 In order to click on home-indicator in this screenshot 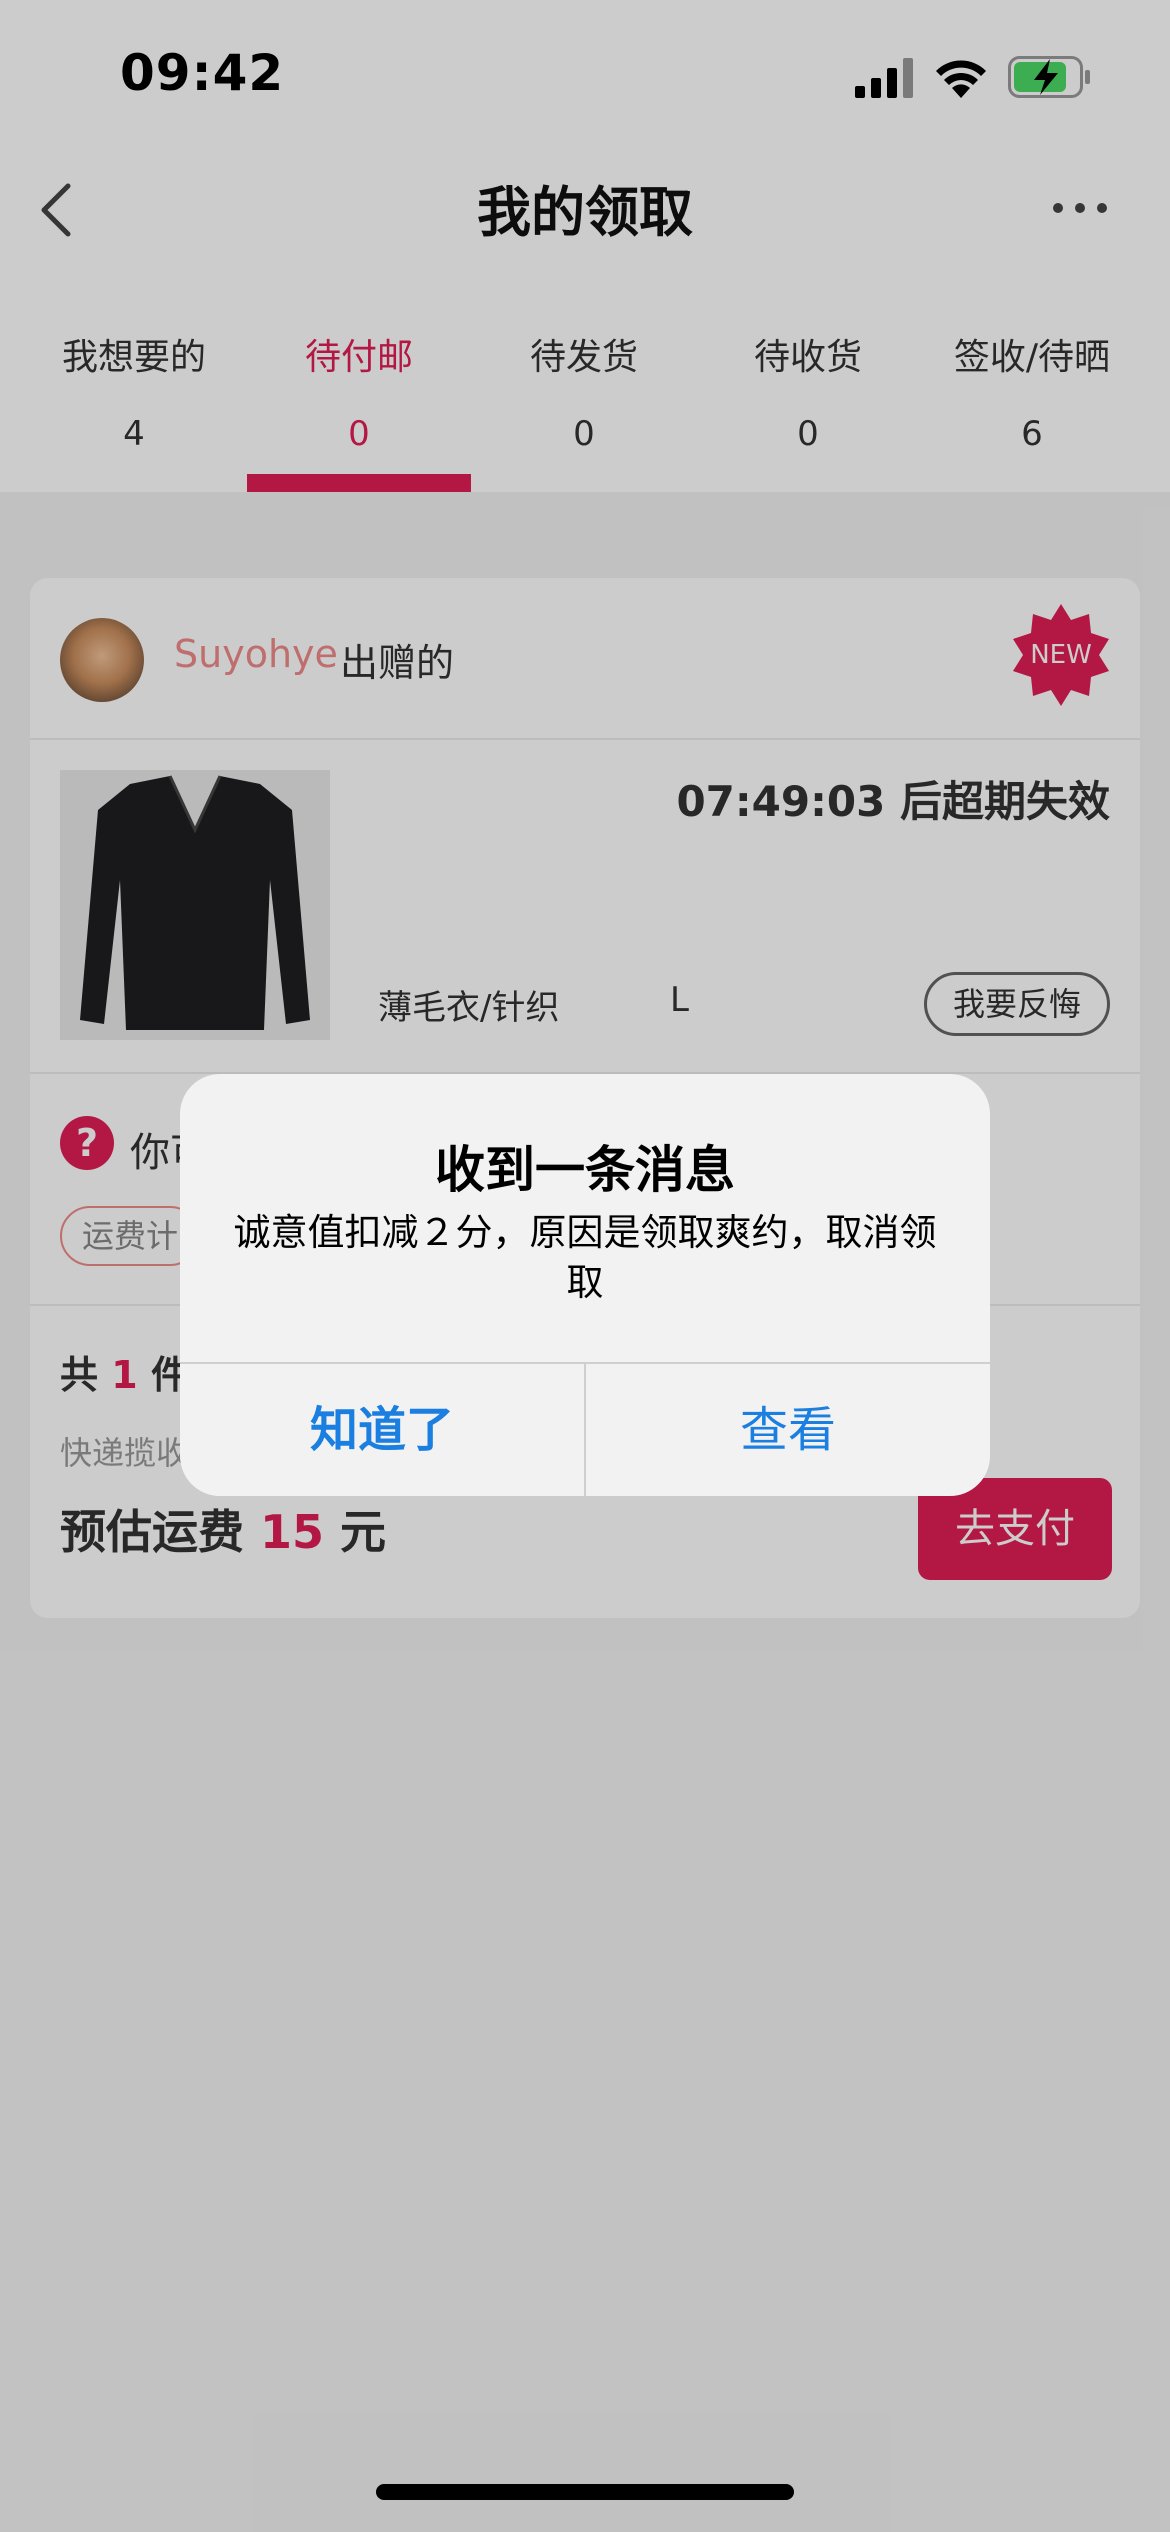, I will do `click(585, 2492)`.